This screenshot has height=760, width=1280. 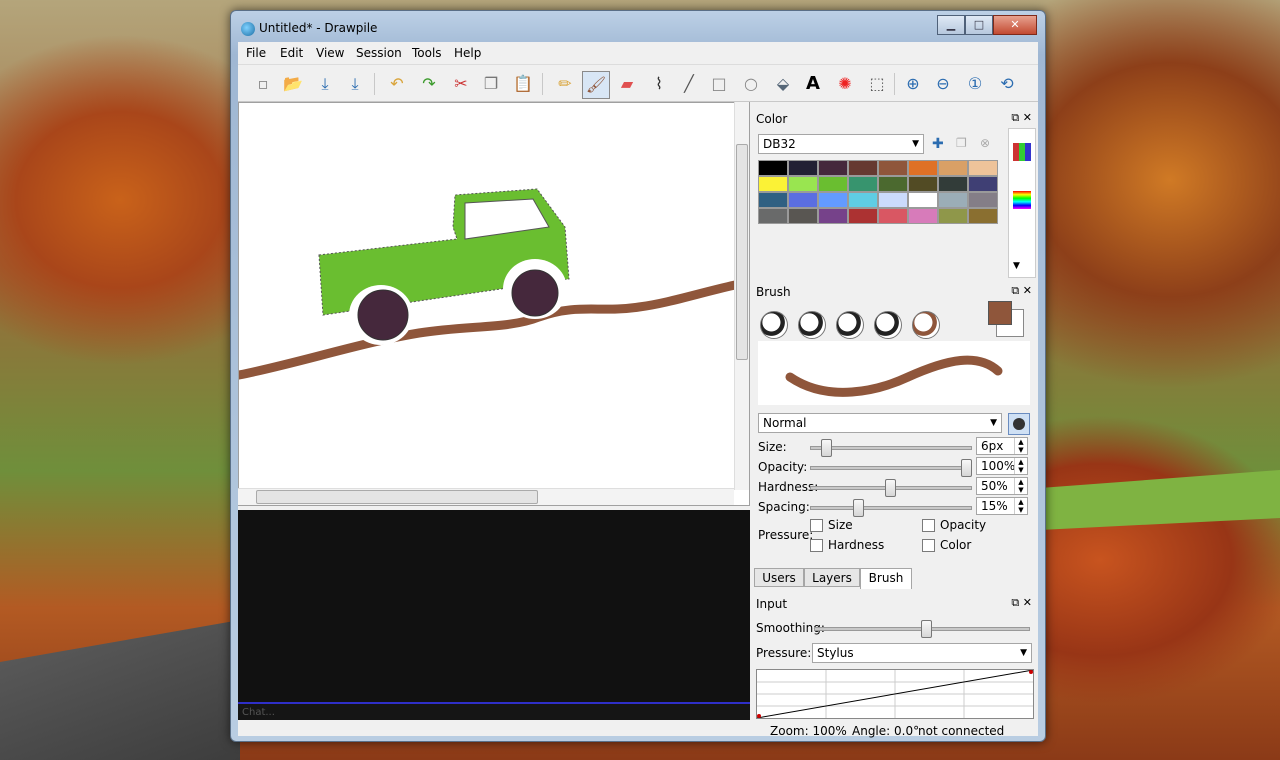 I want to click on spacing-slider, so click(x=891, y=508).